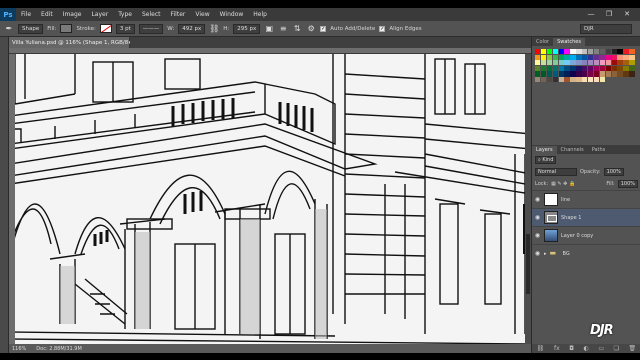 The height and width of the screenshot is (360, 640). What do you see at coordinates (323, 28) in the screenshot?
I see `auto-add-delete-checkbox: ✓` at bounding box center [323, 28].